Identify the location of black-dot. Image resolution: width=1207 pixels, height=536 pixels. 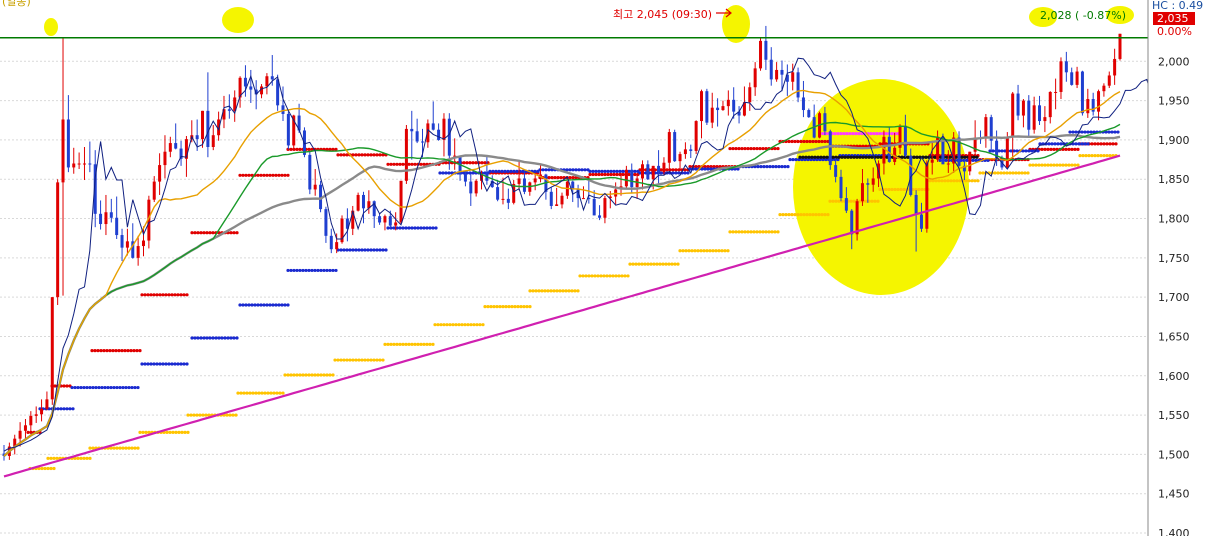
(977, 157).